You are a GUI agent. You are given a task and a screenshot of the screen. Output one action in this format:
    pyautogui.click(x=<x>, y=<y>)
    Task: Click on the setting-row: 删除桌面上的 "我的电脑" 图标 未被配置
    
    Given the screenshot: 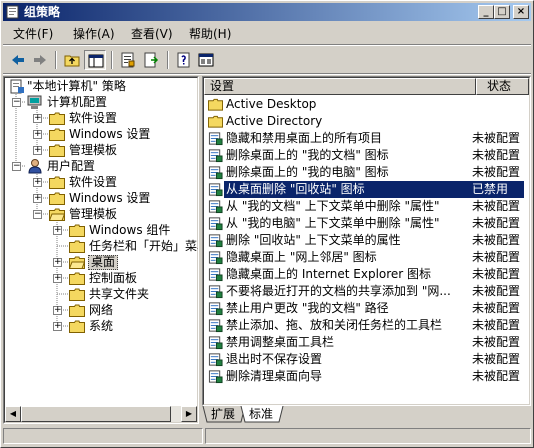 What is the action you would take?
    pyautogui.click(x=366, y=172)
    